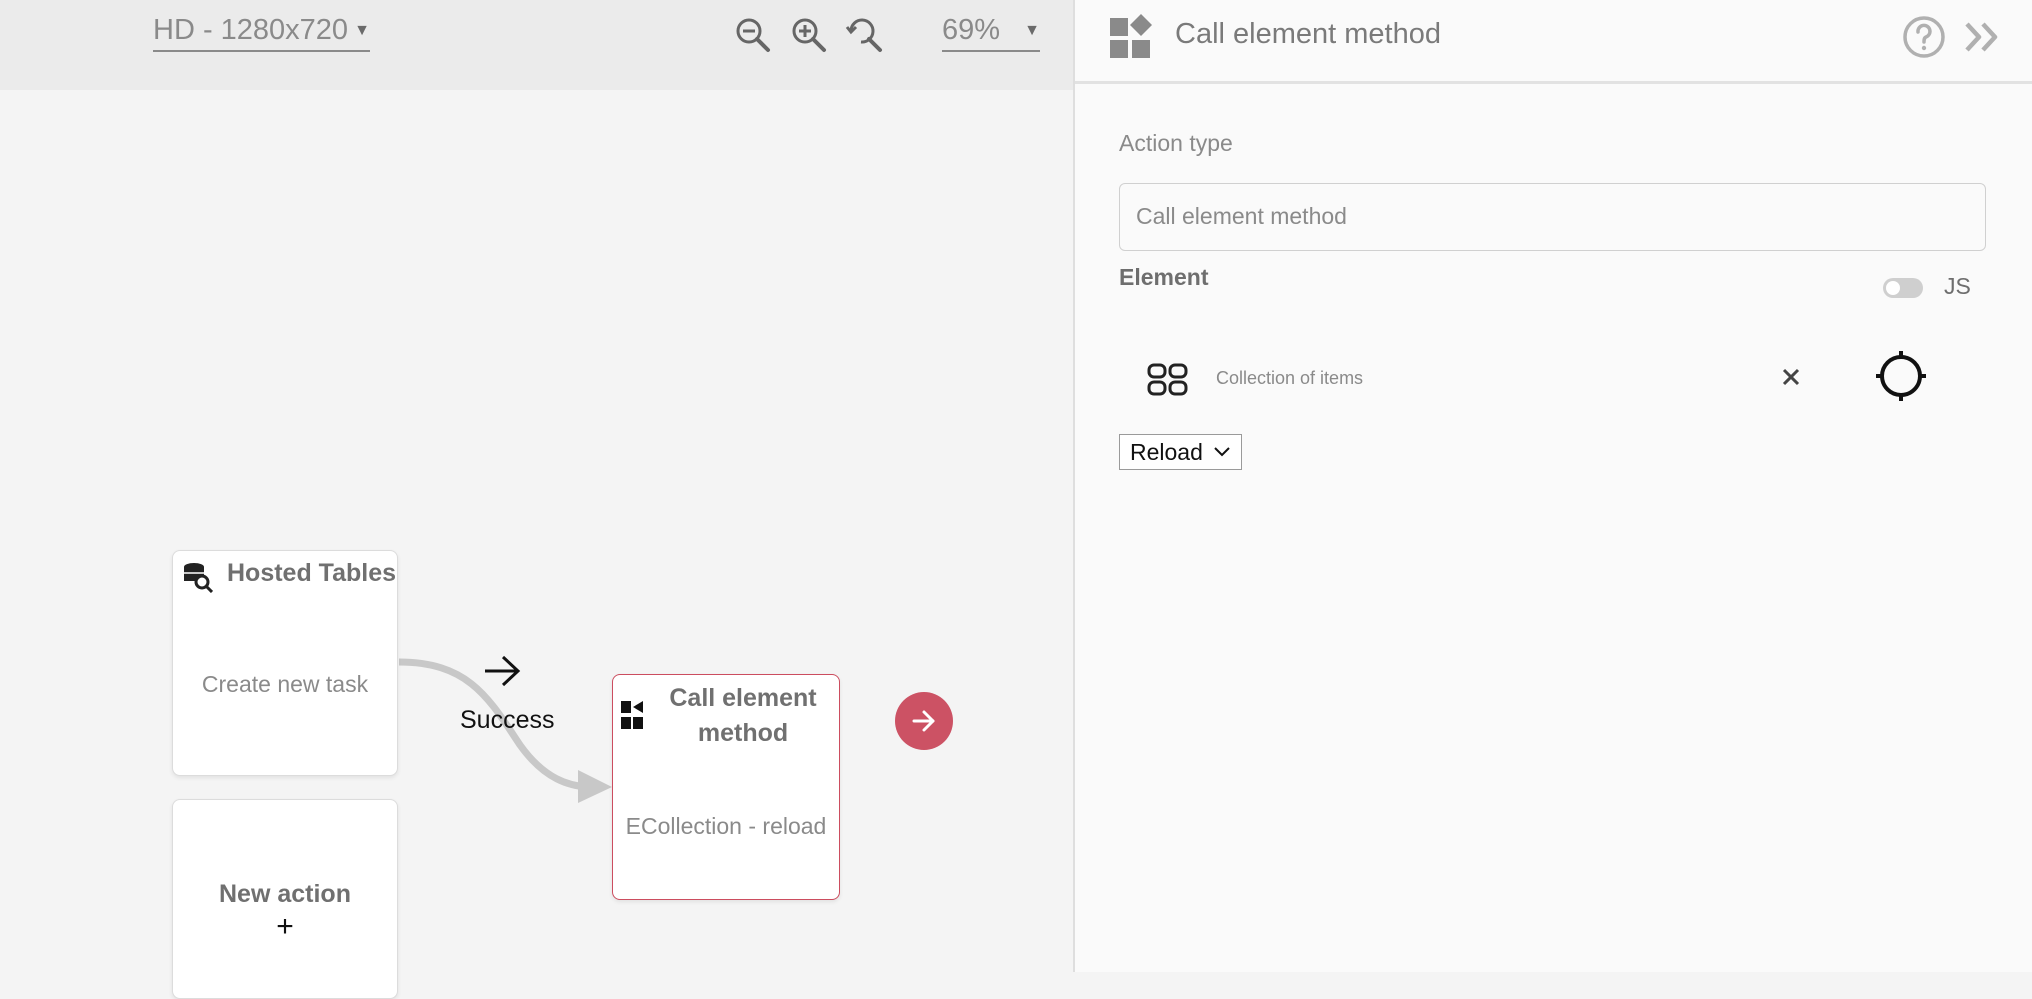 This screenshot has width=2032, height=999. What do you see at coordinates (1222, 452) in the screenshot?
I see `chevron-down-icon` at bounding box center [1222, 452].